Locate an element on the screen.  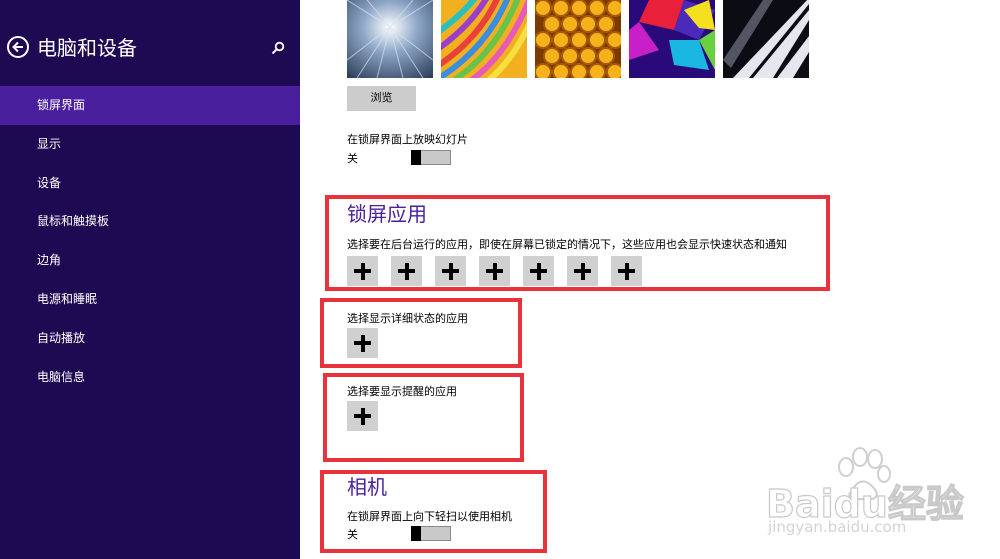
background-thumbnail-tunnel is located at coordinates (390, 39).